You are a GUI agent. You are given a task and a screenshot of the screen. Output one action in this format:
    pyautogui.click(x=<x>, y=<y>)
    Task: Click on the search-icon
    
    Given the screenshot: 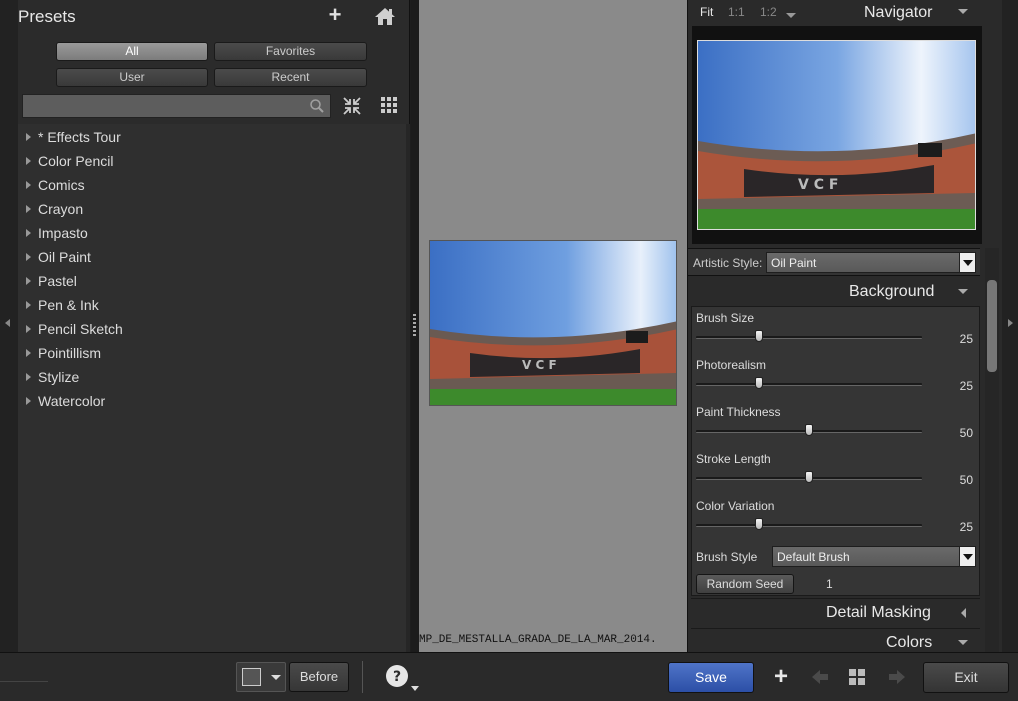 What is the action you would take?
    pyautogui.click(x=317, y=106)
    